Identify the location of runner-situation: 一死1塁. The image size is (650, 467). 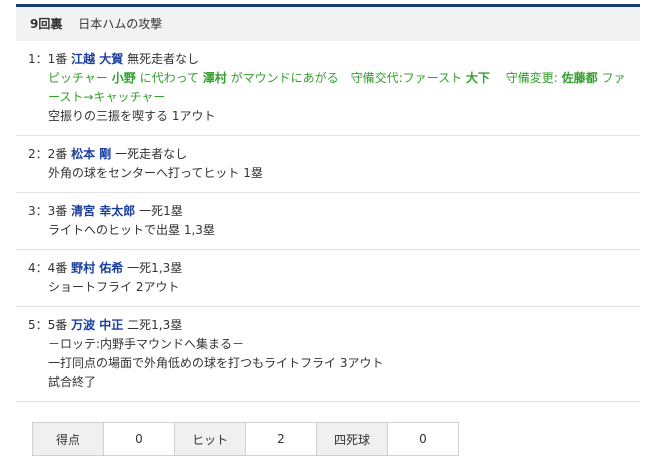
(161, 211).